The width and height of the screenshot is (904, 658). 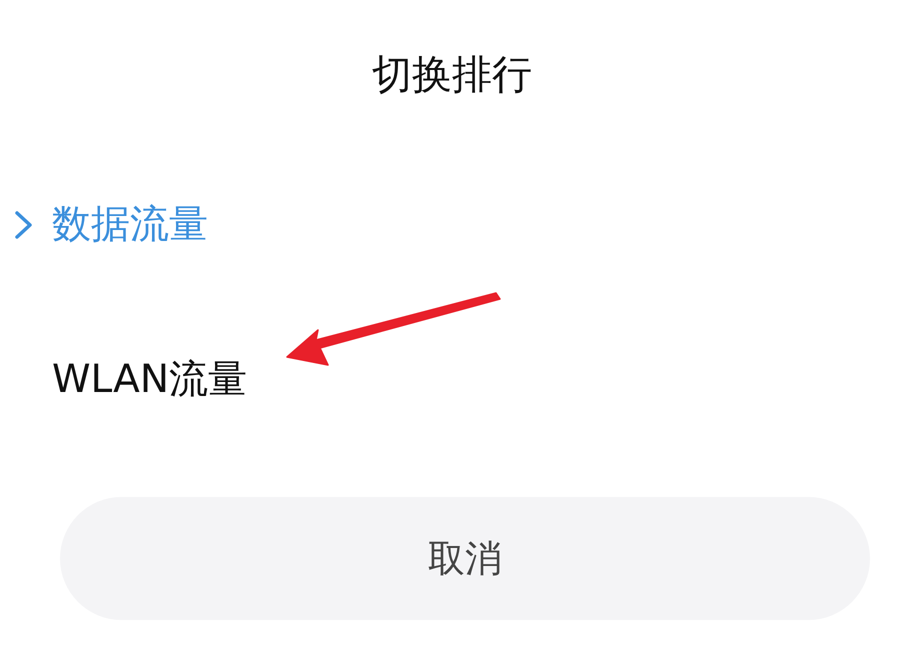 What do you see at coordinates (452, 75) in the screenshot?
I see `sheet-title: 切换排行` at bounding box center [452, 75].